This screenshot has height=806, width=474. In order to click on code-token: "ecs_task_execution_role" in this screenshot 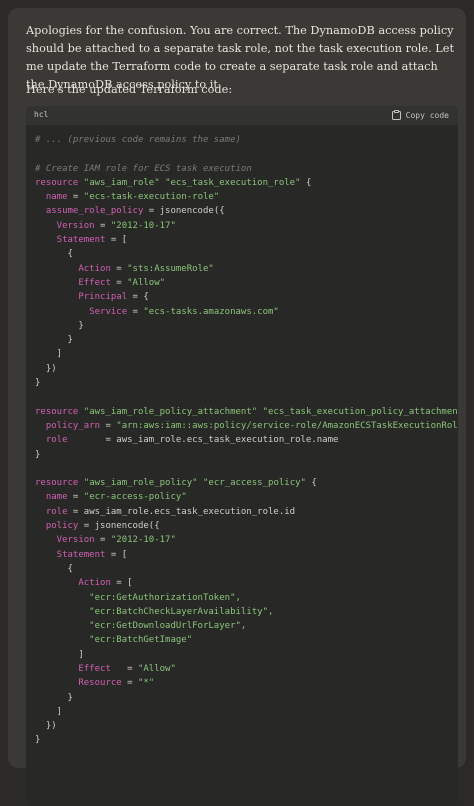, I will do `click(233, 182)`.